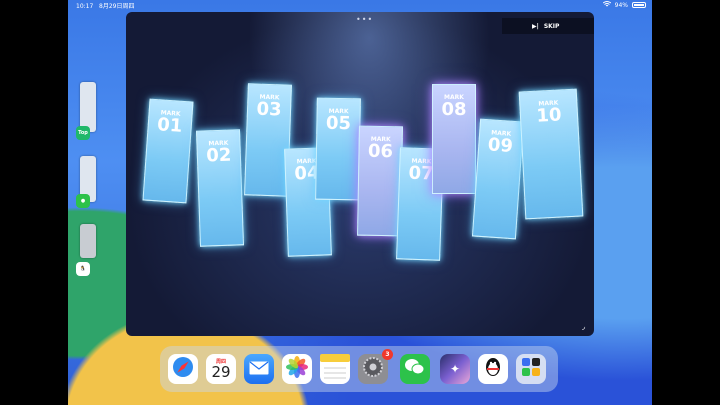 This screenshot has width=720, height=405. I want to click on skip-label: SKIP, so click(551, 26).